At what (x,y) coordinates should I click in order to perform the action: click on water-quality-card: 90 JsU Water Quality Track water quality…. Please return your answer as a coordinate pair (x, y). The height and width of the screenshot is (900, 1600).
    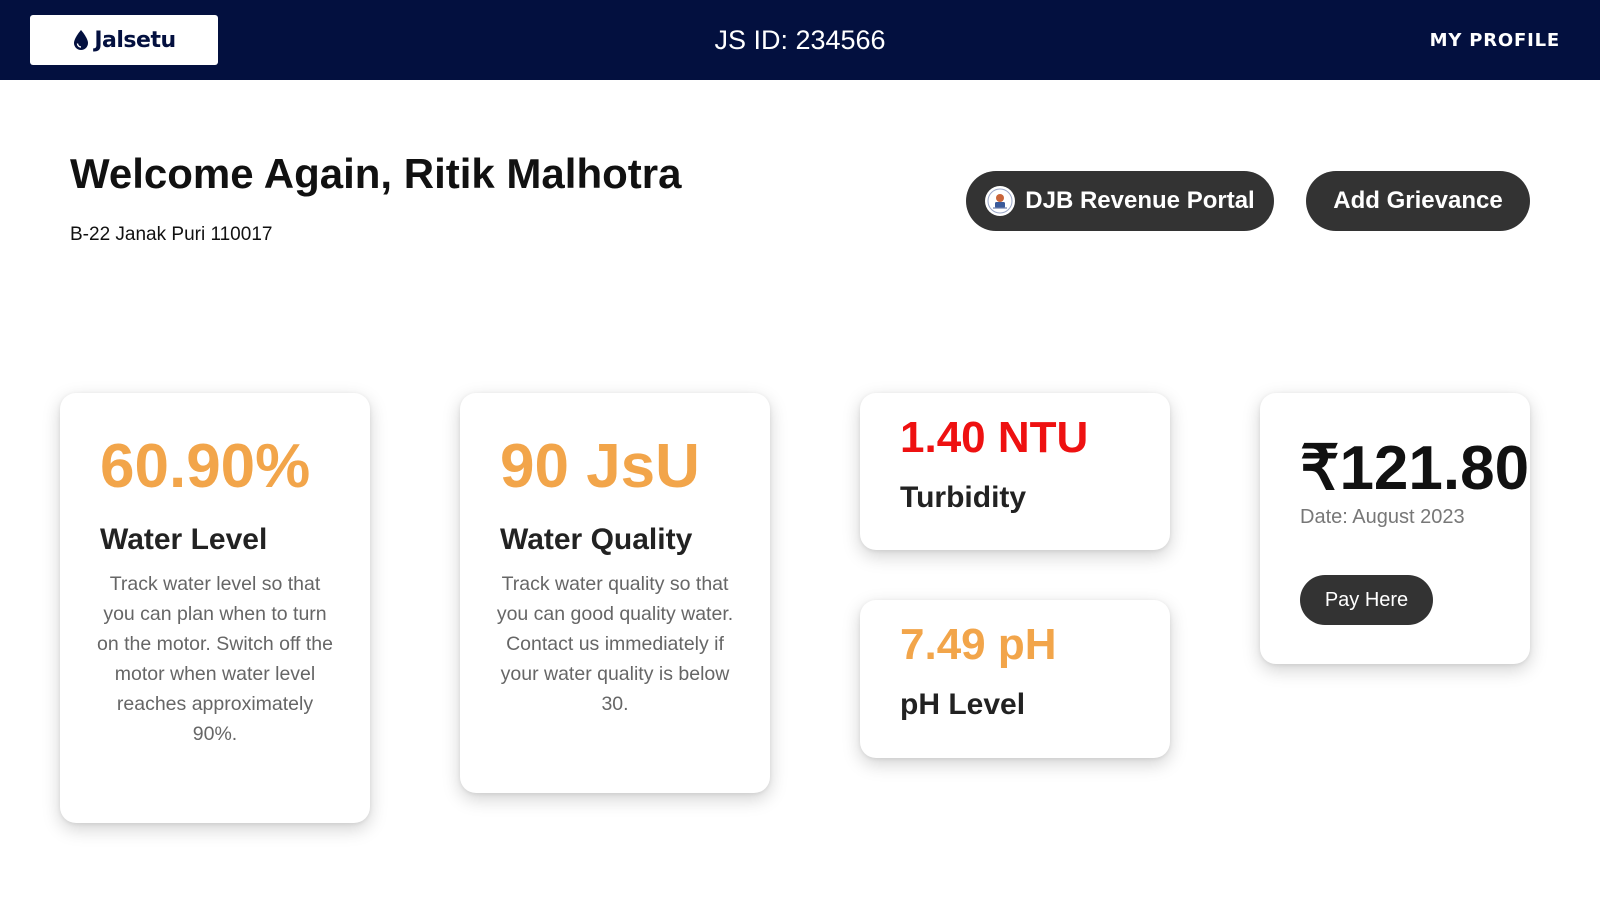
    Looking at the image, I should click on (615, 593).